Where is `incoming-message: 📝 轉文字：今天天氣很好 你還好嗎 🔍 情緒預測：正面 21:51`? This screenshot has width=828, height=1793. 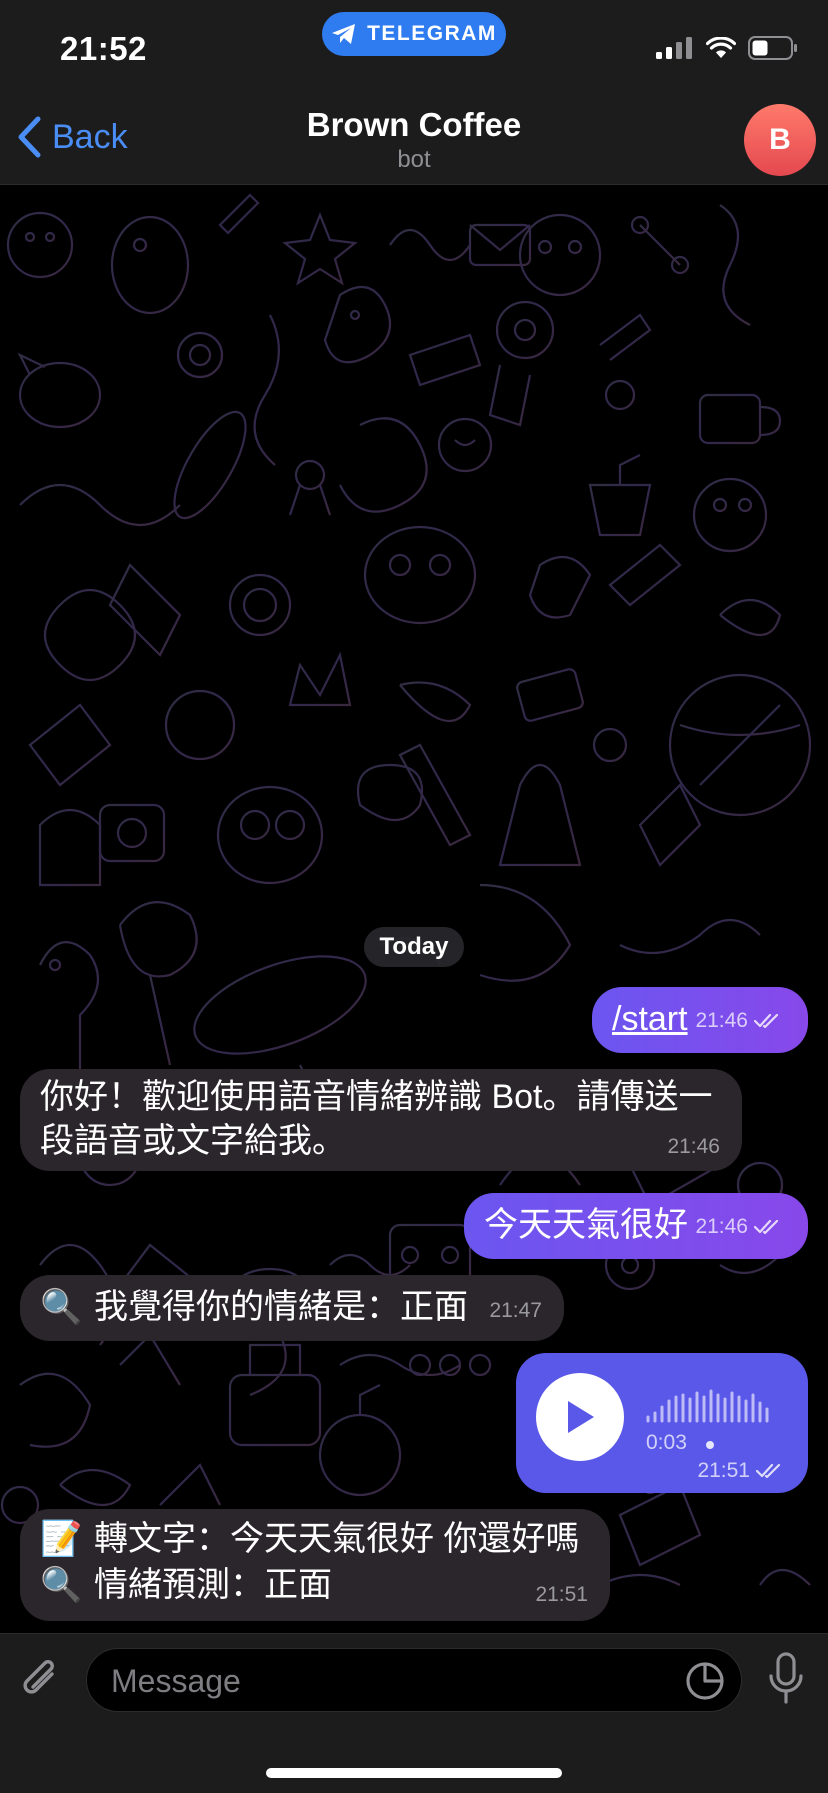
incoming-message: 📝 轉文字：今天天氣很好 你還好嗎 🔍 情緒預測：正面 21:51 is located at coordinates (315, 1565).